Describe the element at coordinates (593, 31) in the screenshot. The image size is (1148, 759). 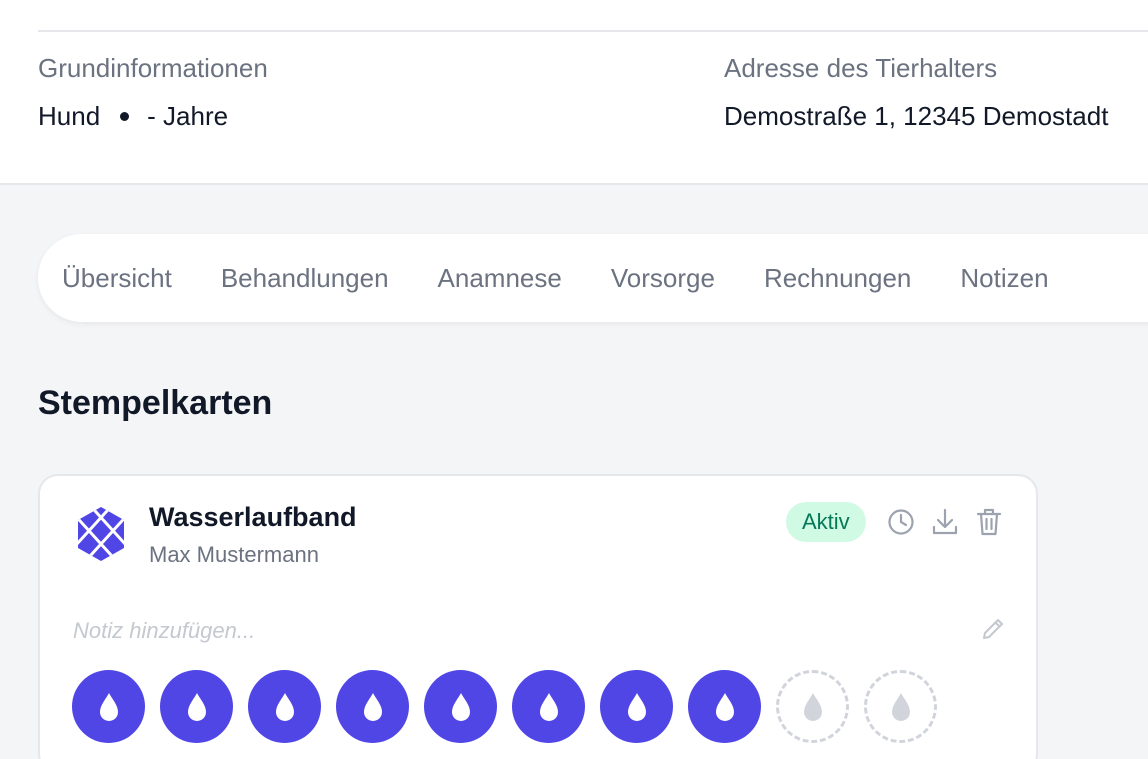
I see `header-divider` at that location.